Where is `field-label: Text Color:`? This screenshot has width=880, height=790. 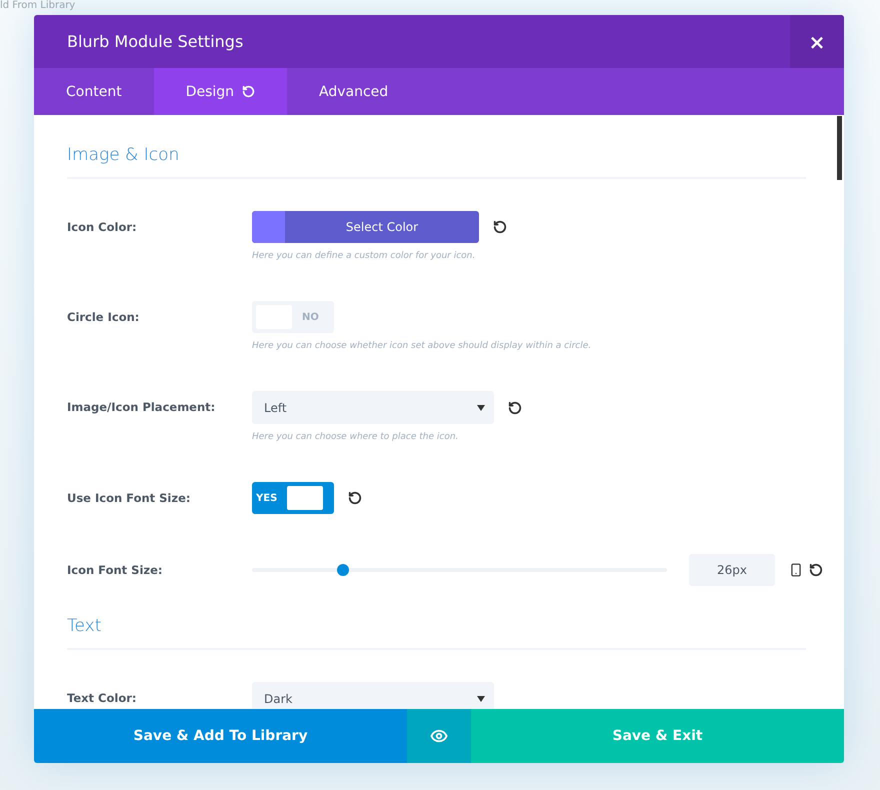
field-label: Text Color: is located at coordinates (102, 698).